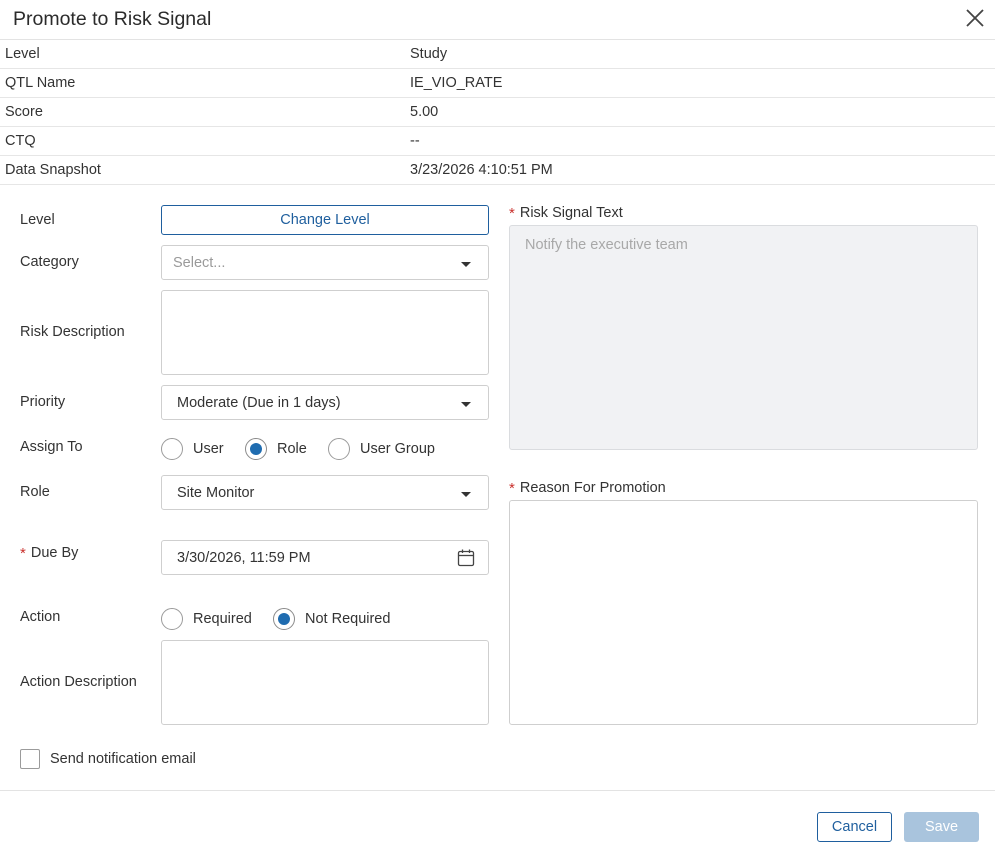 The image size is (995, 857). Describe the element at coordinates (222, 619) in the screenshot. I see `radio-label: Required` at that location.